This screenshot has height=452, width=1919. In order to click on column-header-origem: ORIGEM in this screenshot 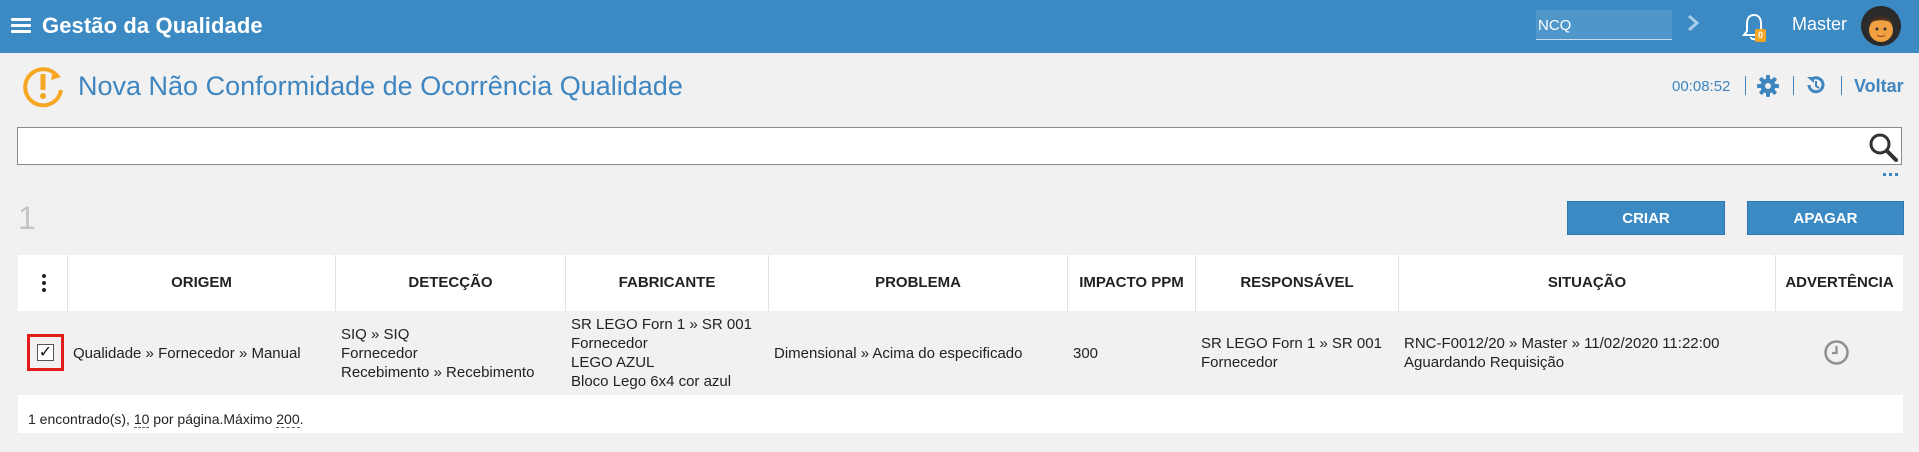, I will do `click(202, 283)`.